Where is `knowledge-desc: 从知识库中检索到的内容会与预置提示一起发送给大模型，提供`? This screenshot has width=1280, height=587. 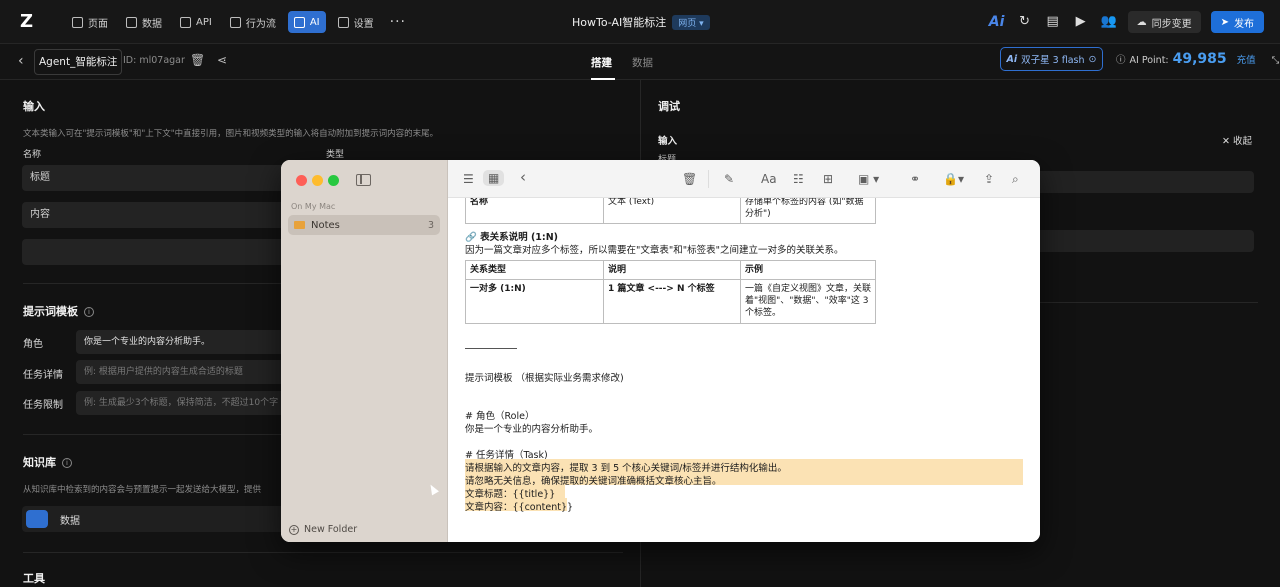
knowledge-desc: 从知识库中检索到的内容会与预置提示一起发送给大模型，提供 is located at coordinates (142, 490).